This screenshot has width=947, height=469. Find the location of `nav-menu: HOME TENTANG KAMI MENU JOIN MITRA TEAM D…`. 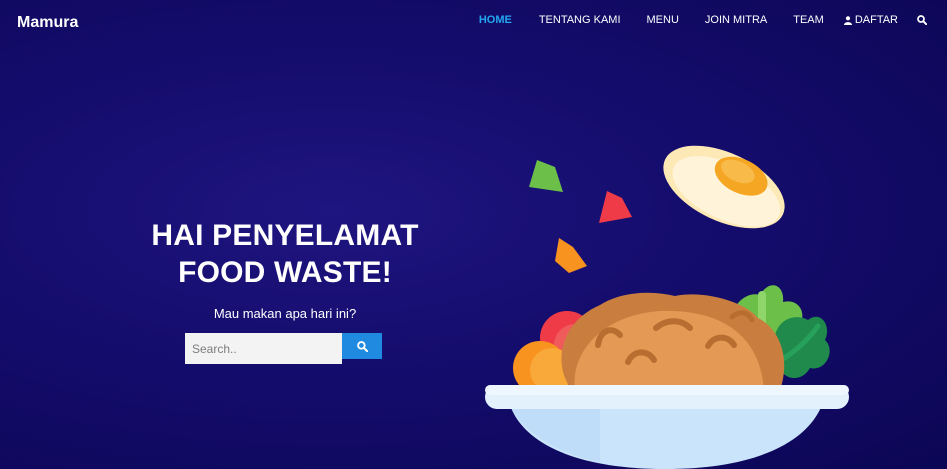

nav-menu: HOME TENTANG KAMI MENU JOIN MITRA TEAM D… is located at coordinates (713, 20).